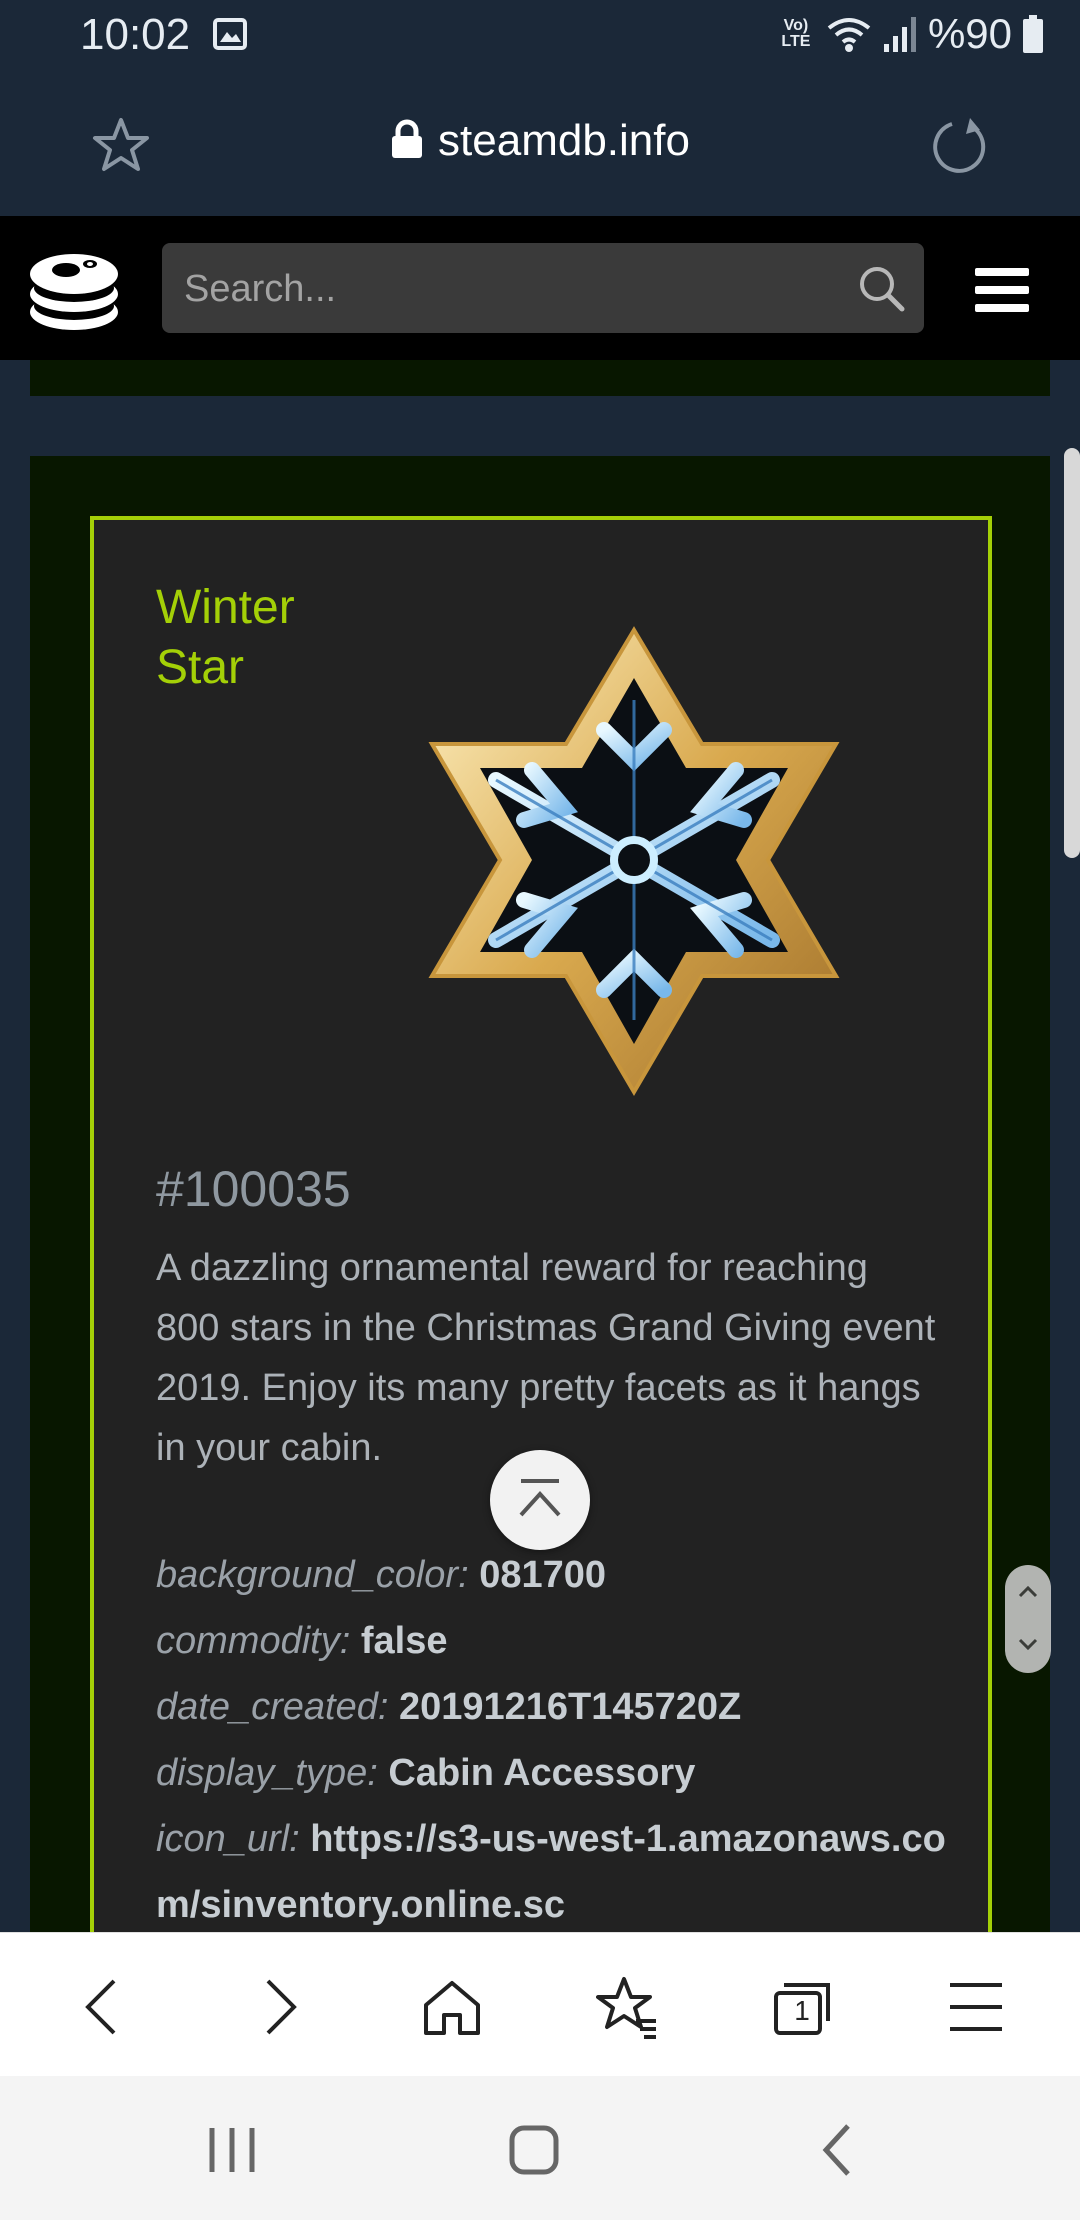  I want to click on scroll-to-top-button, so click(540, 1500).